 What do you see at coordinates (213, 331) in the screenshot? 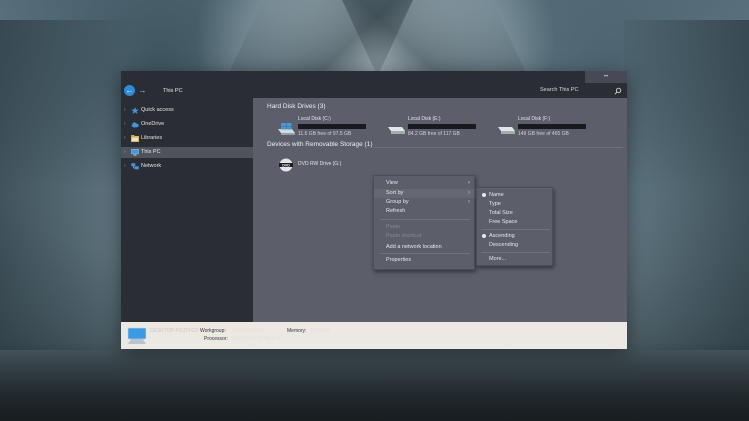
I see `workgroup-label: Workgroup:` at bounding box center [213, 331].